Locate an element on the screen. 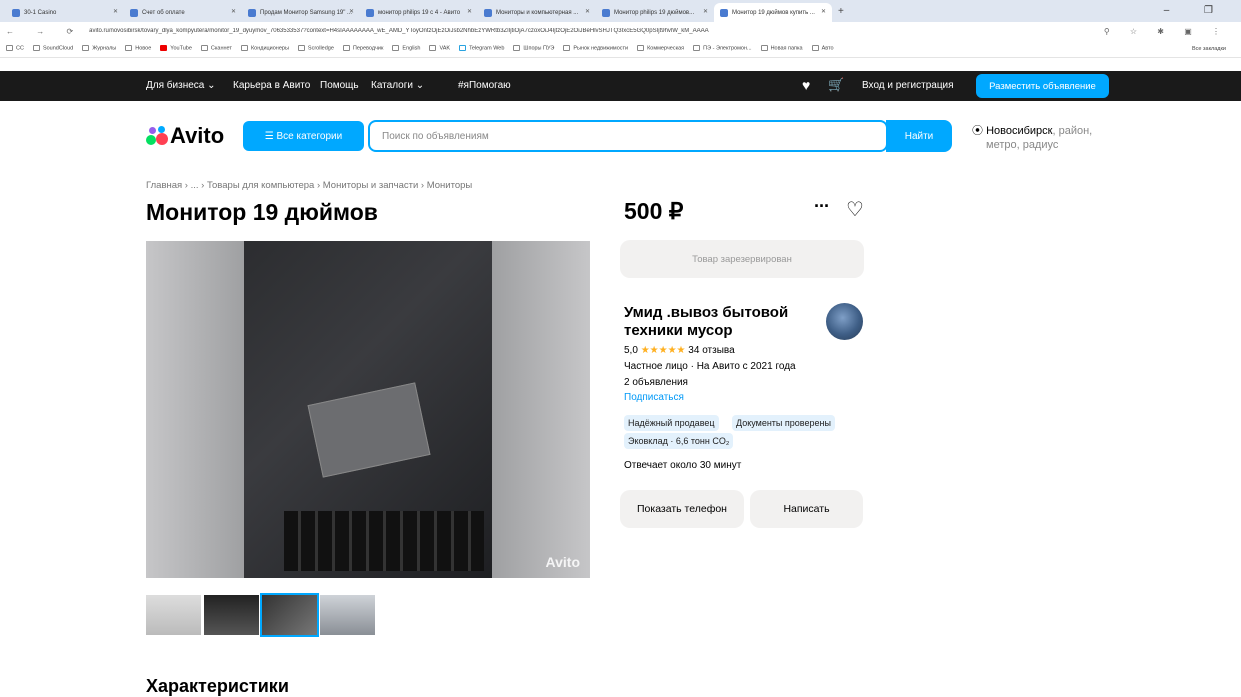 This screenshot has width=1241, height=697. location-selector: ⦿ Новосибирск, район, метро, радиус is located at coordinates (1032, 138).